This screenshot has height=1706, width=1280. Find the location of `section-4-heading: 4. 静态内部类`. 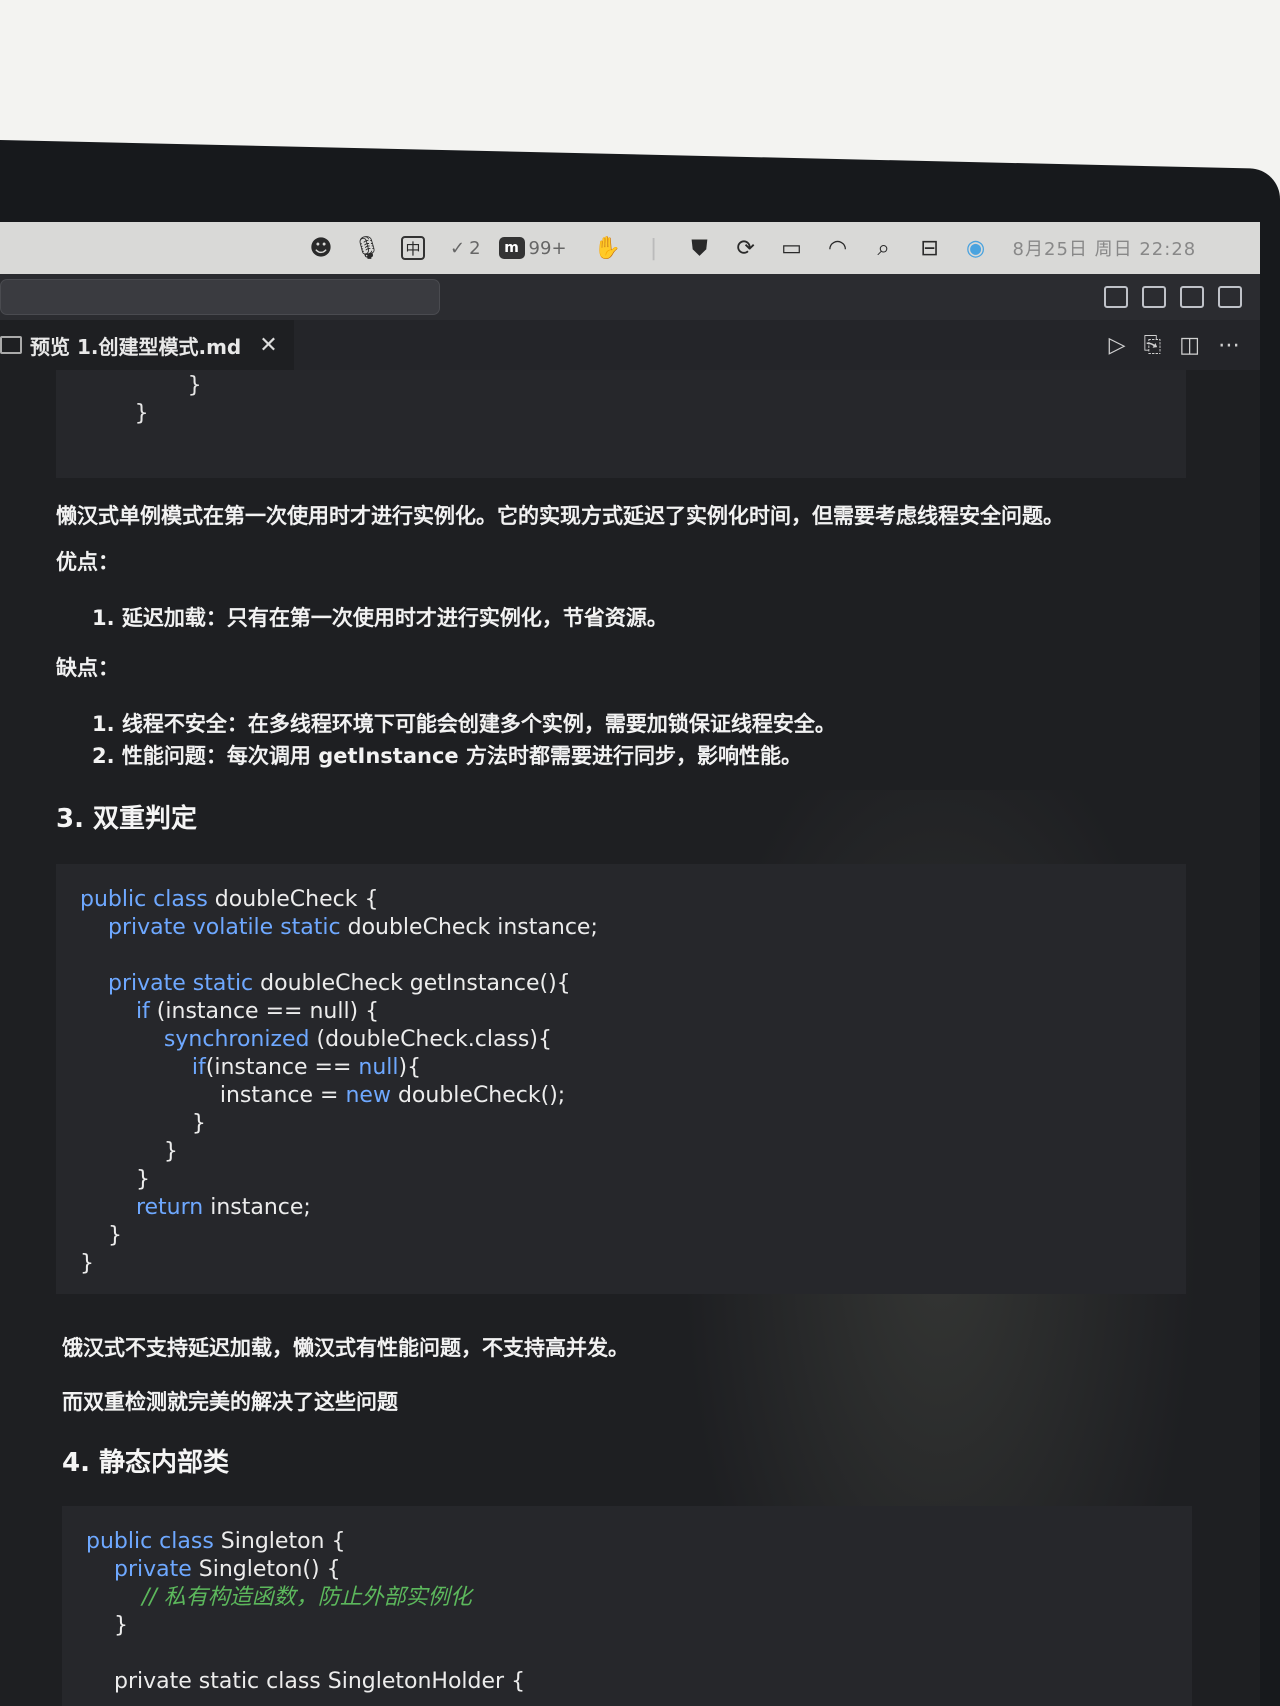

section-4-heading: 4. 静态内部类 is located at coordinates (146, 1463).